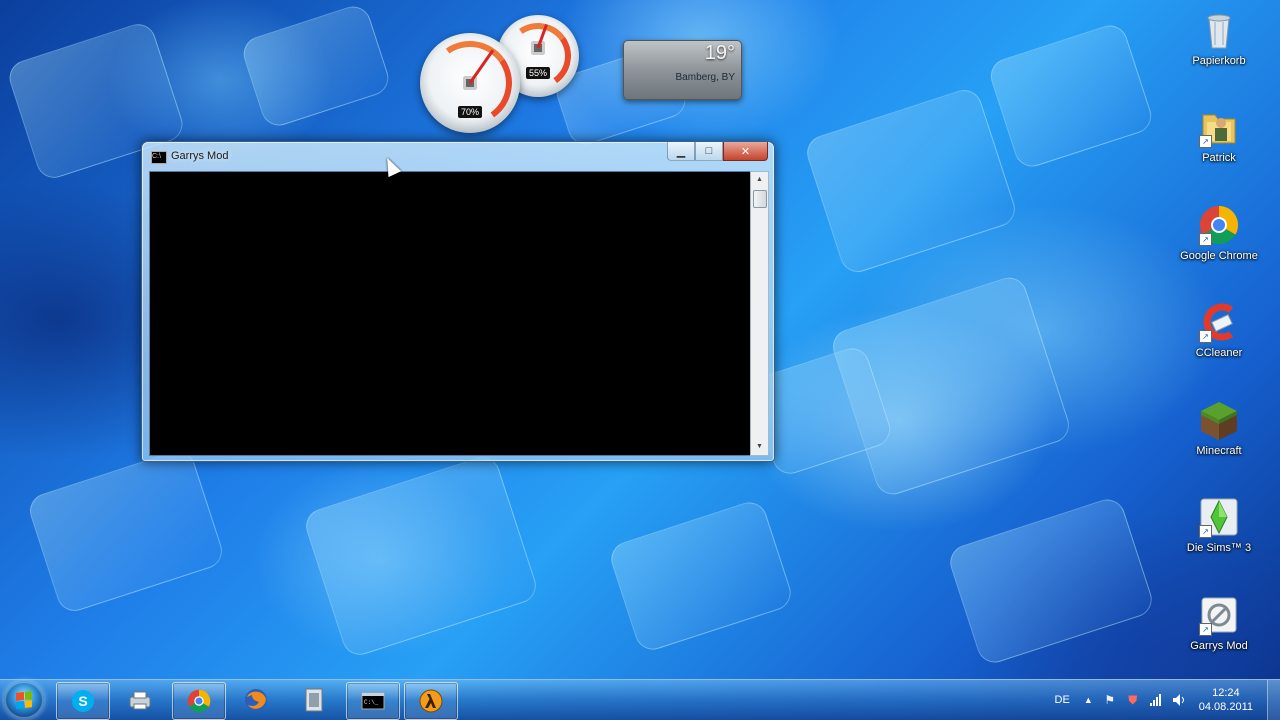 The height and width of the screenshot is (720, 1280). What do you see at coordinates (640, 699) in the screenshot?
I see `taskbar: S C:\_ DE ▲ ⚑ ⛊ 12:24 04.08.2011` at bounding box center [640, 699].